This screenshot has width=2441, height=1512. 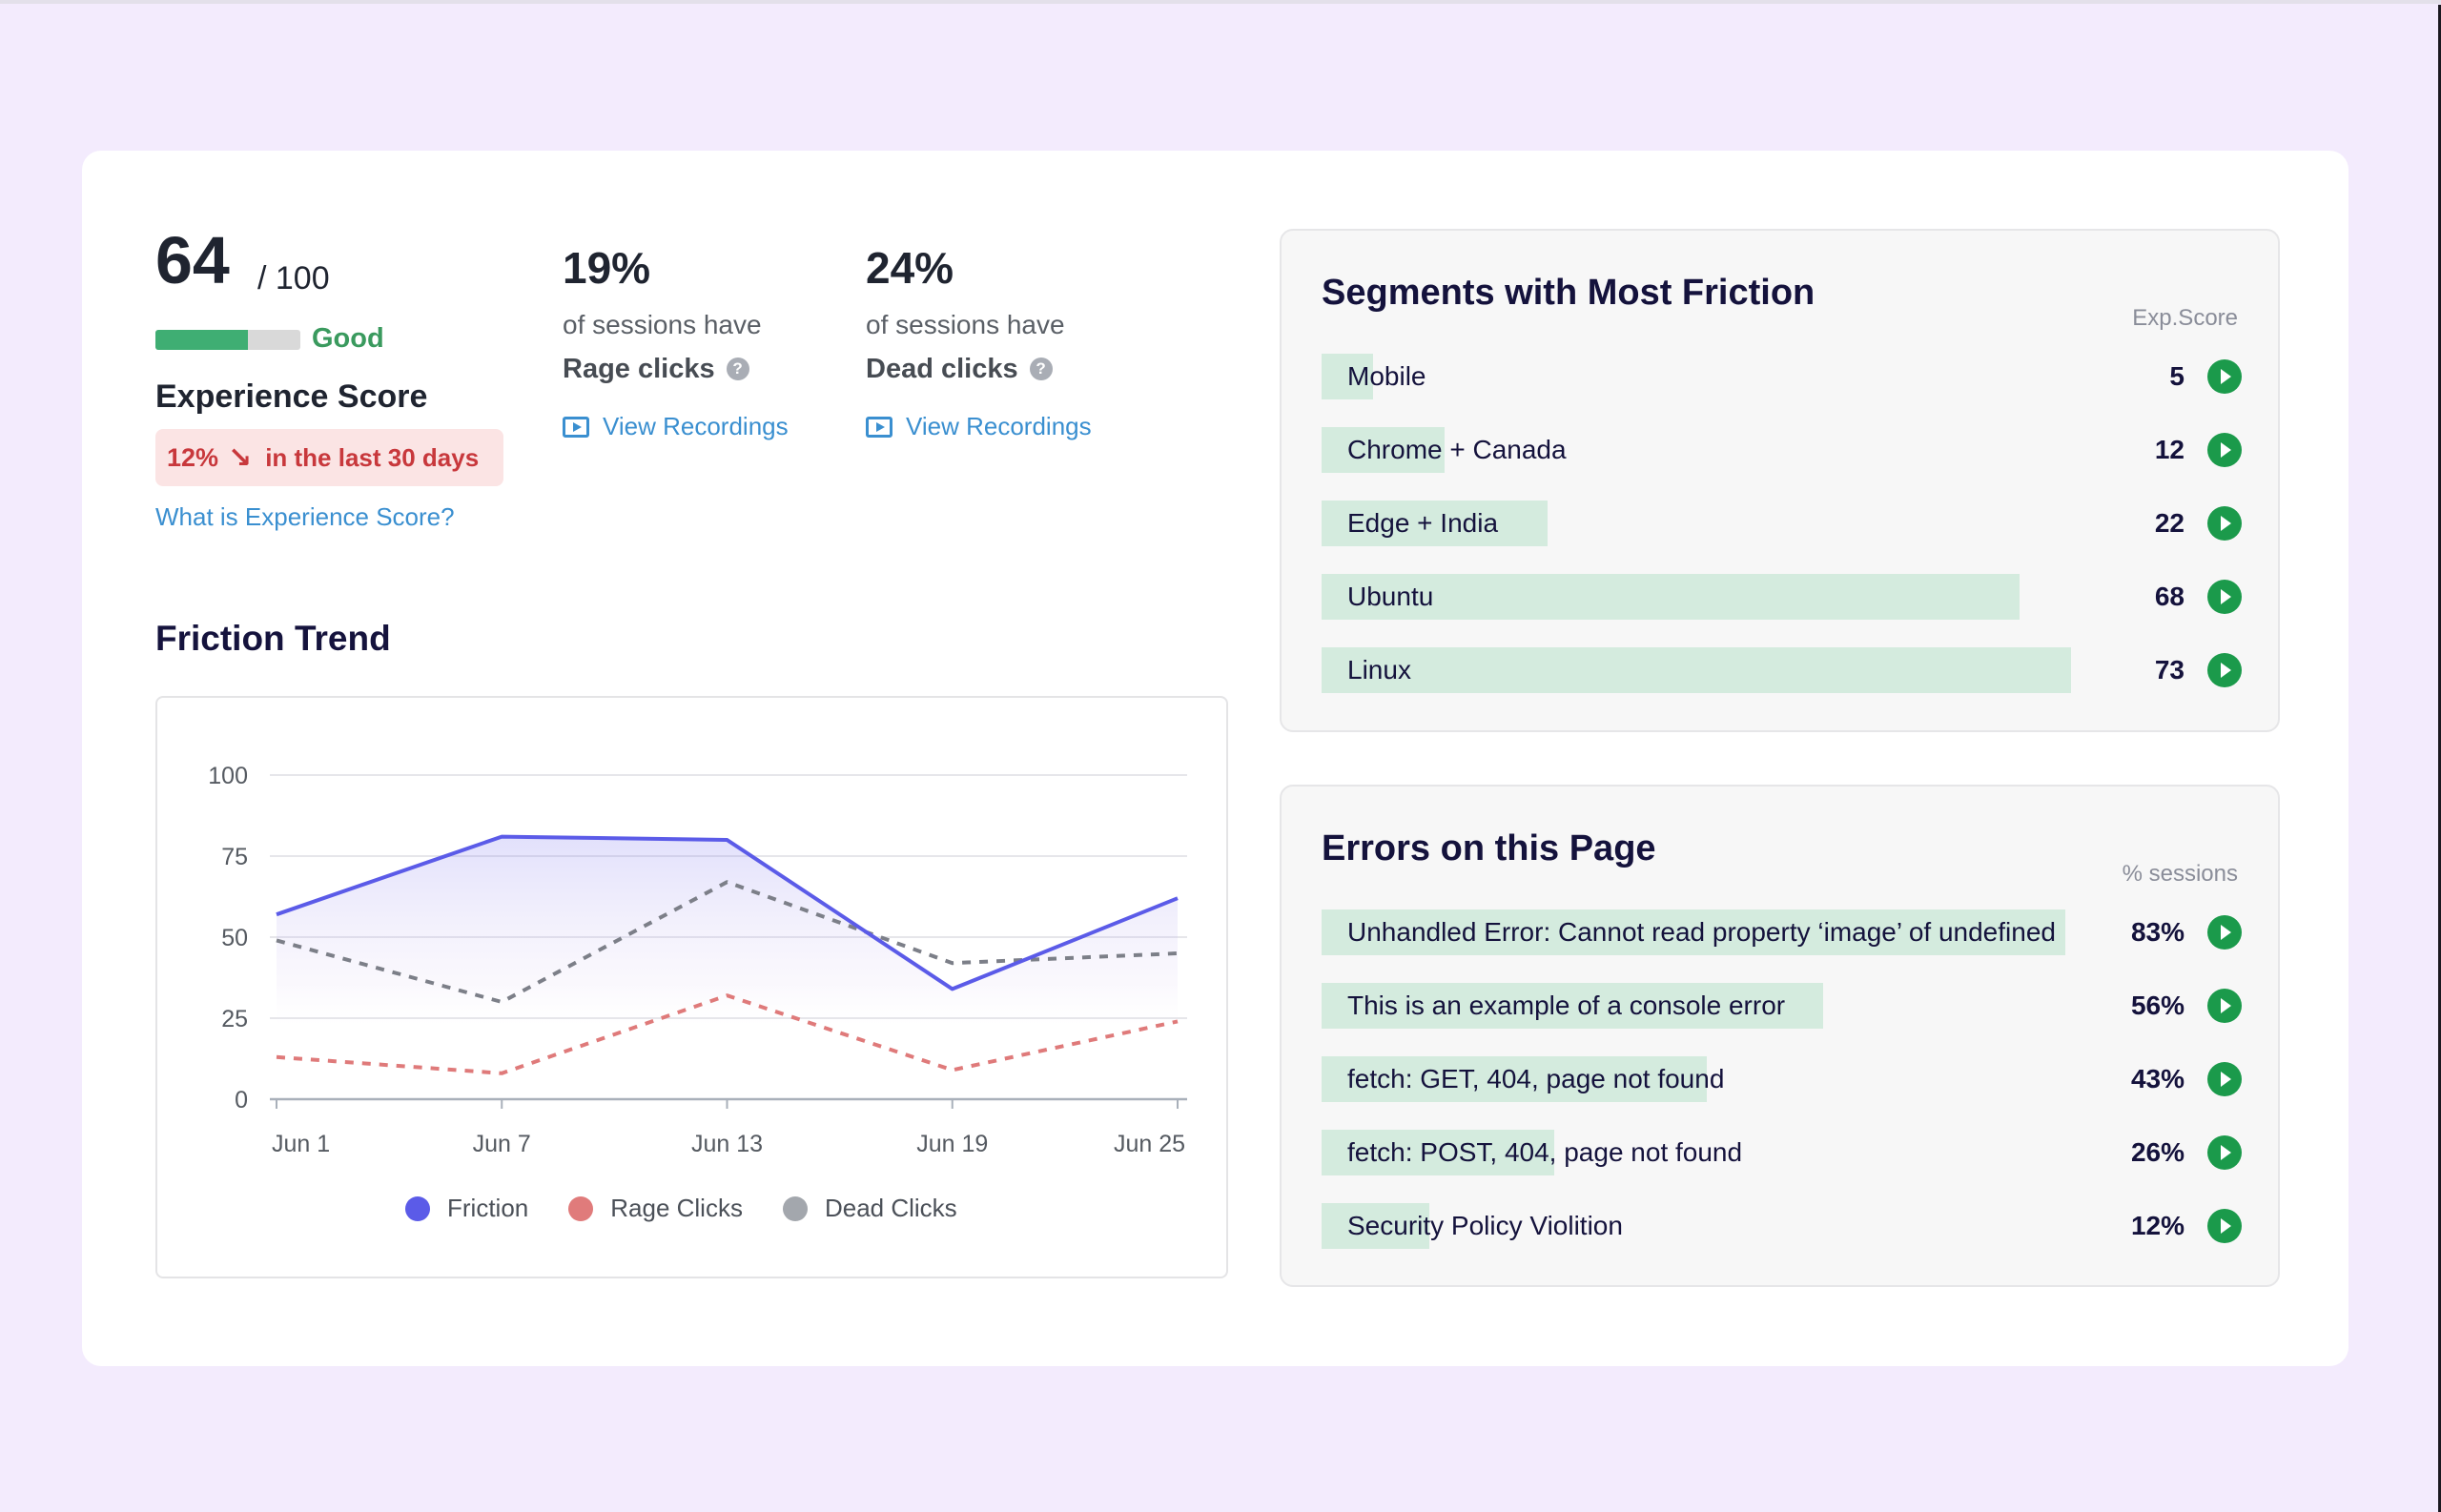 What do you see at coordinates (2180, 874) in the screenshot?
I see `errors-column-header: % sessions` at bounding box center [2180, 874].